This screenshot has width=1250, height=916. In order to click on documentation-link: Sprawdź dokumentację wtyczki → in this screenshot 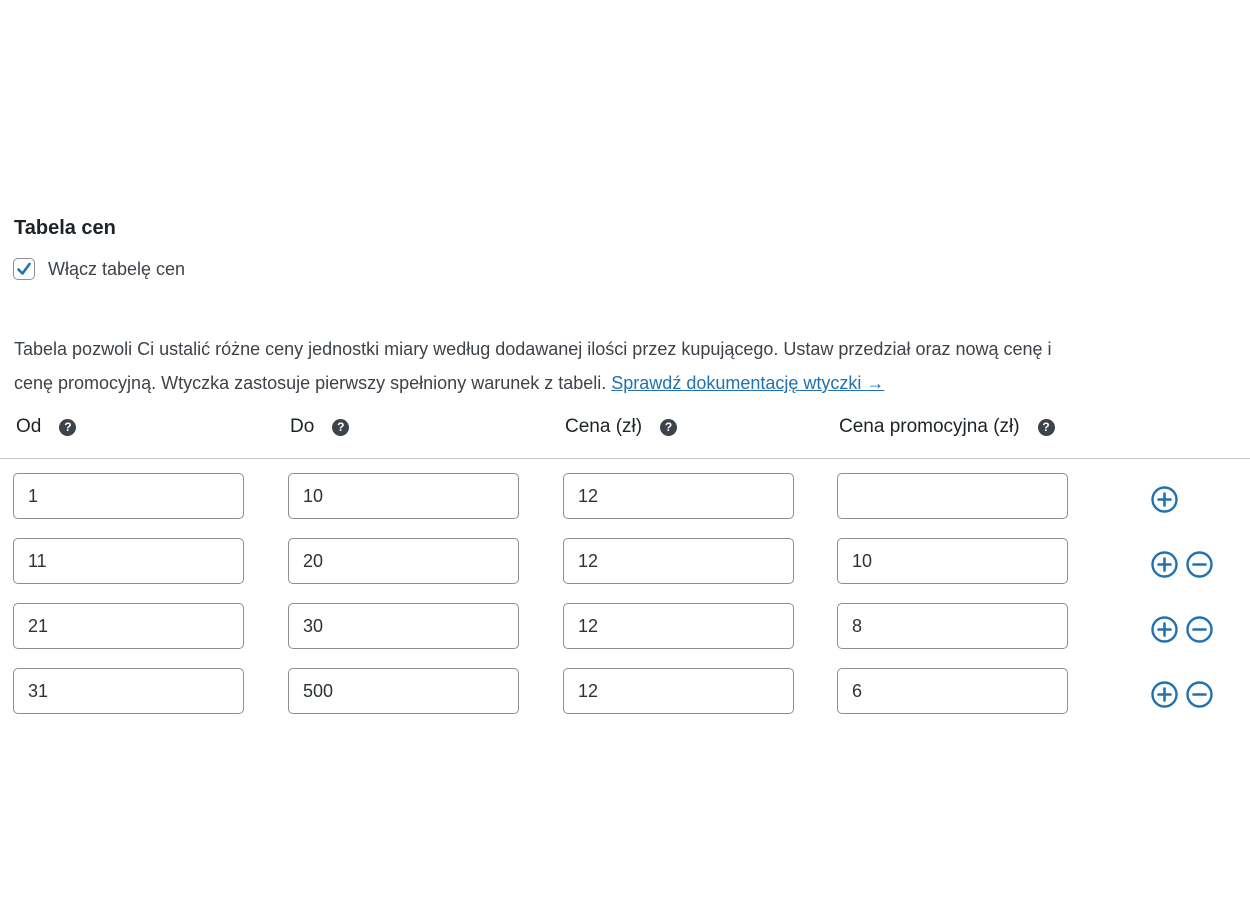, I will do `click(747, 383)`.